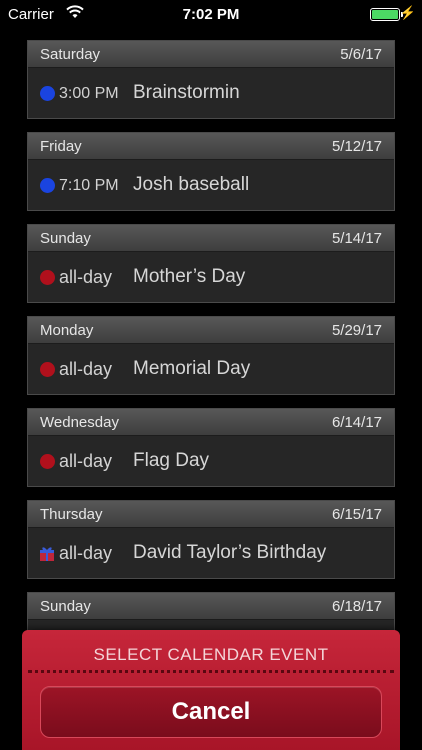 The image size is (422, 750). Describe the element at coordinates (211, 238) in the screenshot. I see `event-header: Sunday 5/14/17` at that location.